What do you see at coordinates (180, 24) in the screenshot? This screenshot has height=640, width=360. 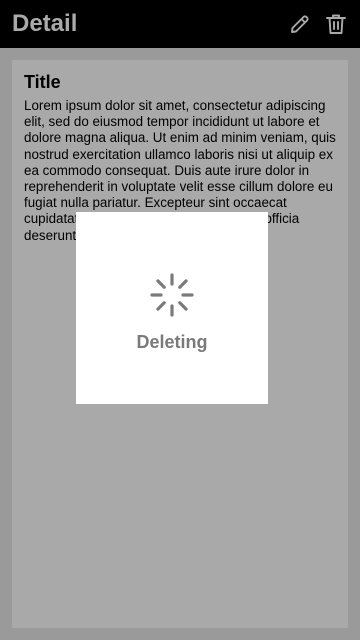 I see `app-bar: Detail` at bounding box center [180, 24].